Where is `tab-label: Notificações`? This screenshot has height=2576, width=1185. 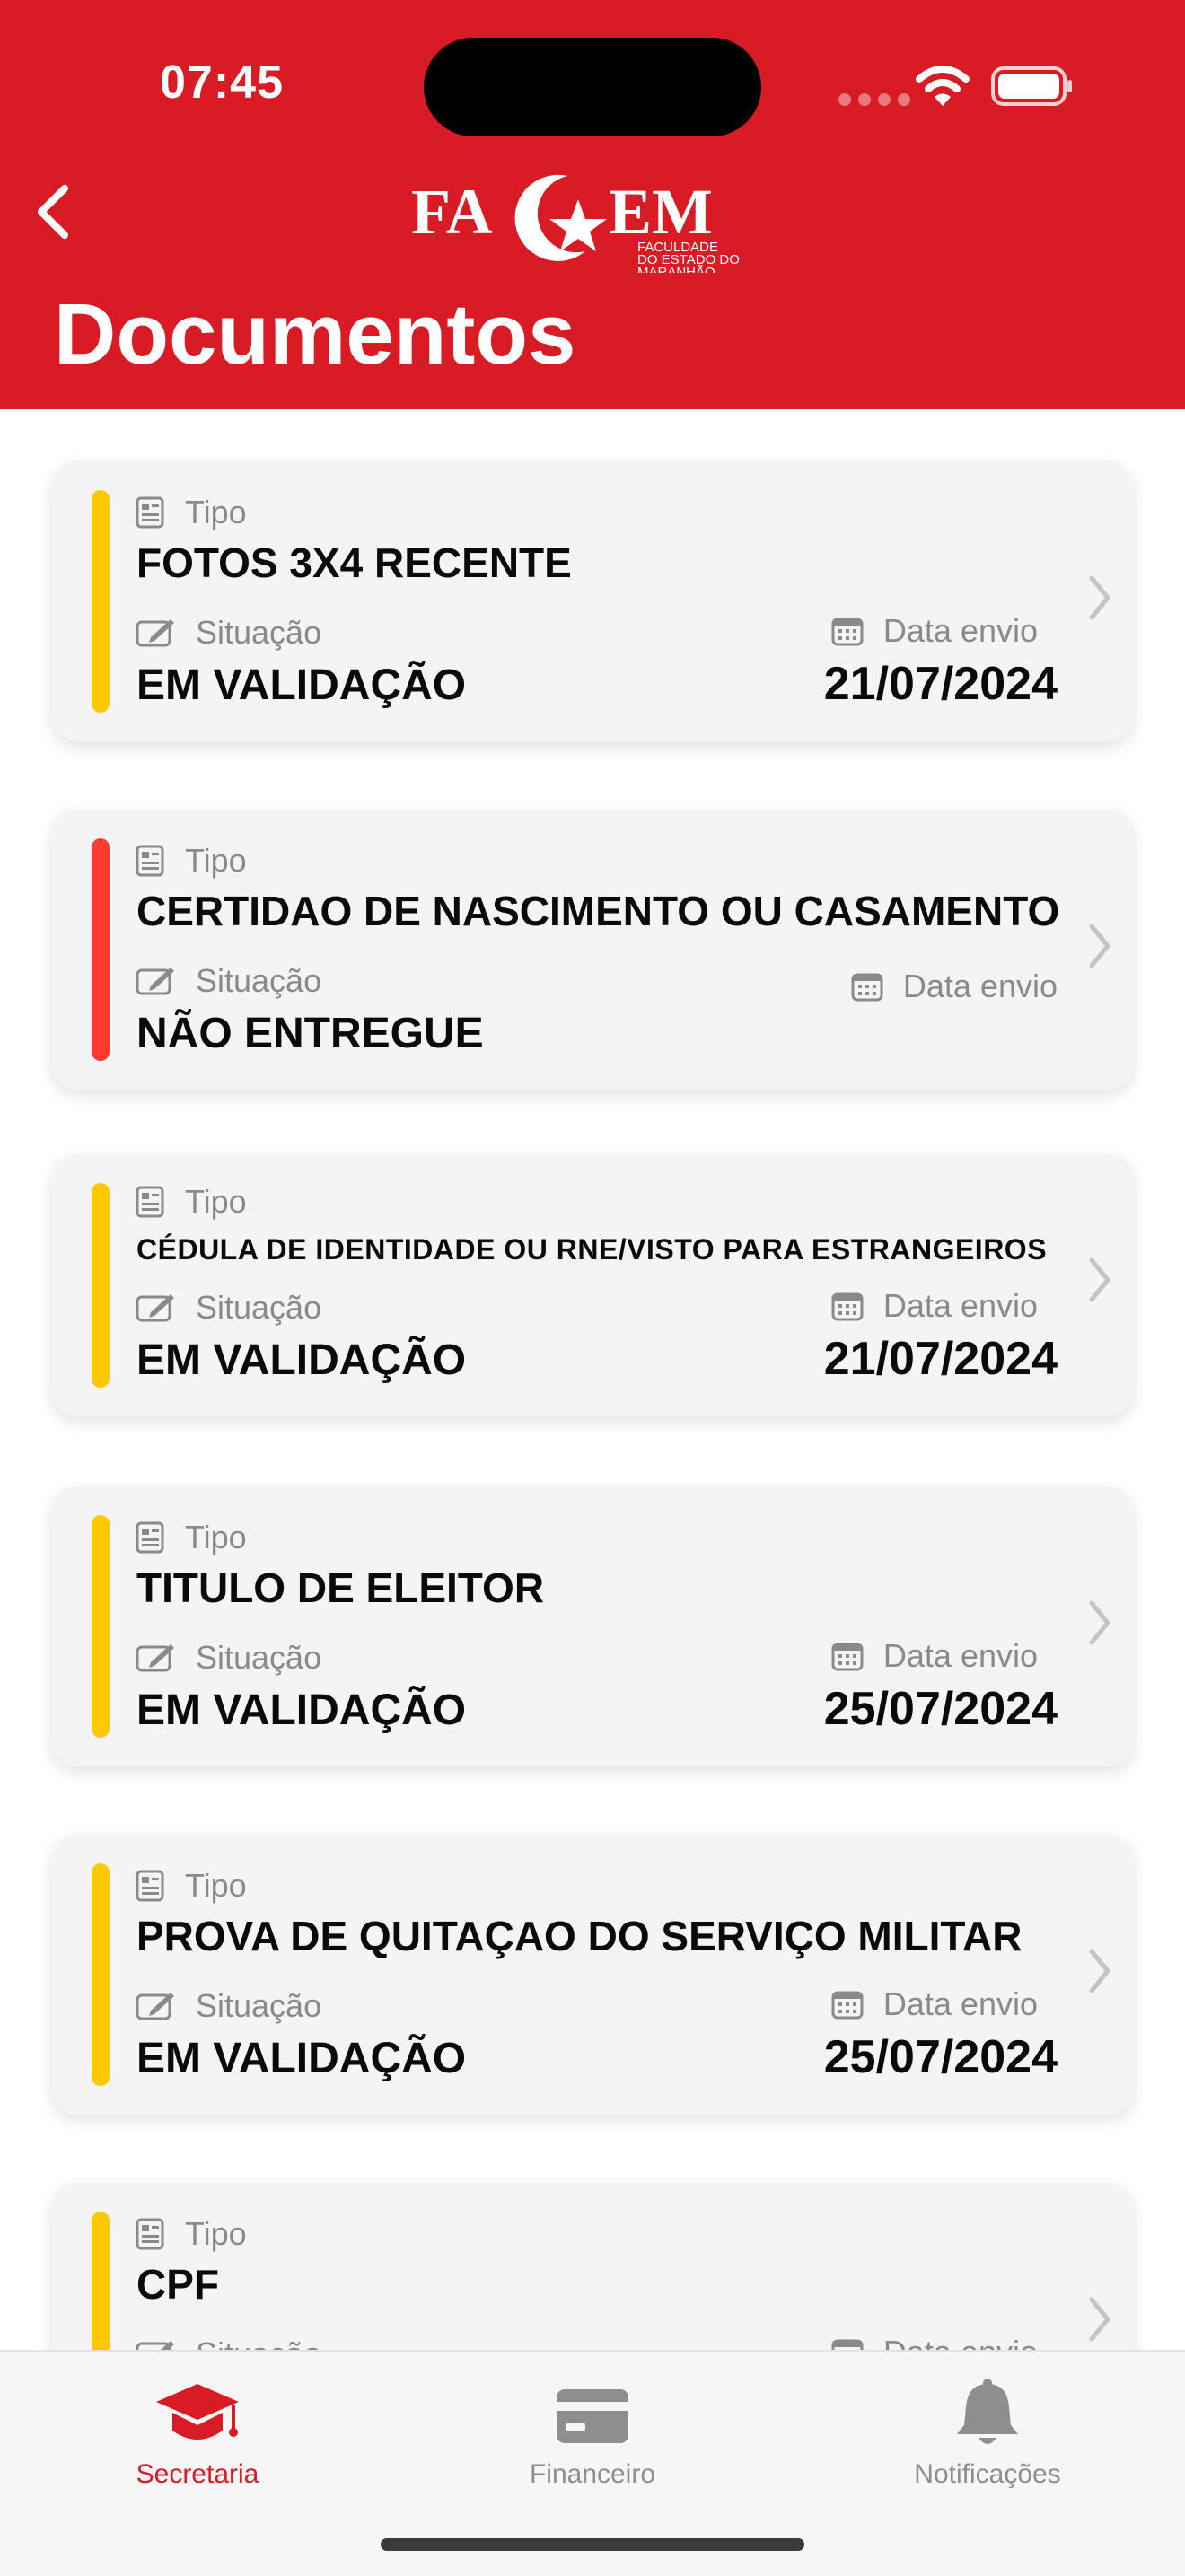 tab-label: Notificações is located at coordinates (987, 2474).